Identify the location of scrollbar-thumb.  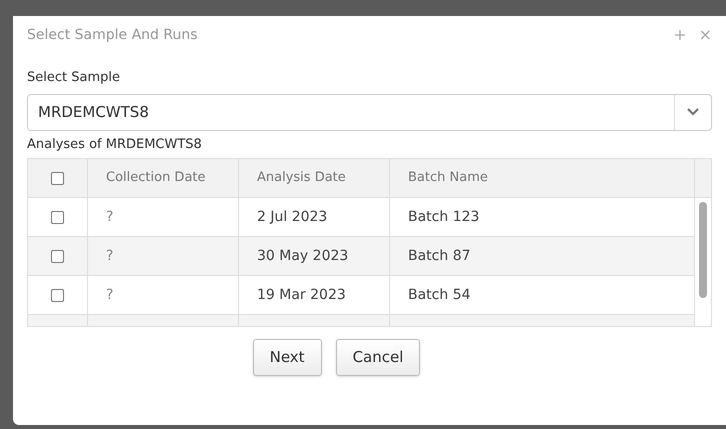
(703, 250).